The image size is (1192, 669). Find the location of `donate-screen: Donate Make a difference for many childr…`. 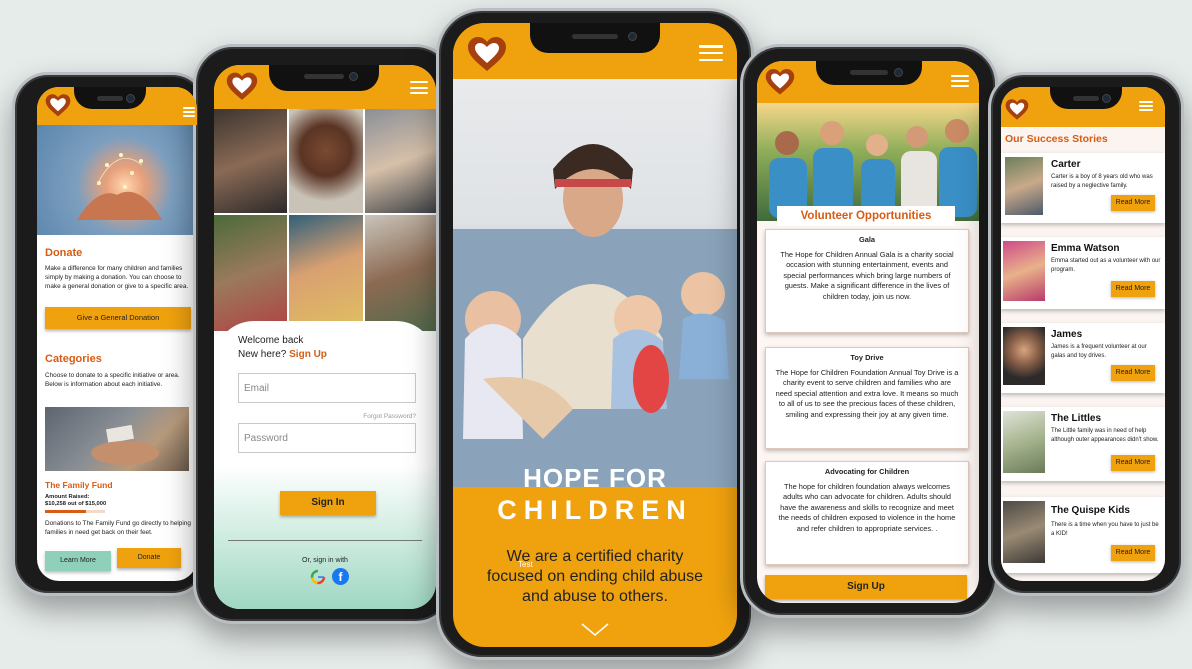

donate-screen: Donate Make a difference for many childr… is located at coordinates (117, 334).